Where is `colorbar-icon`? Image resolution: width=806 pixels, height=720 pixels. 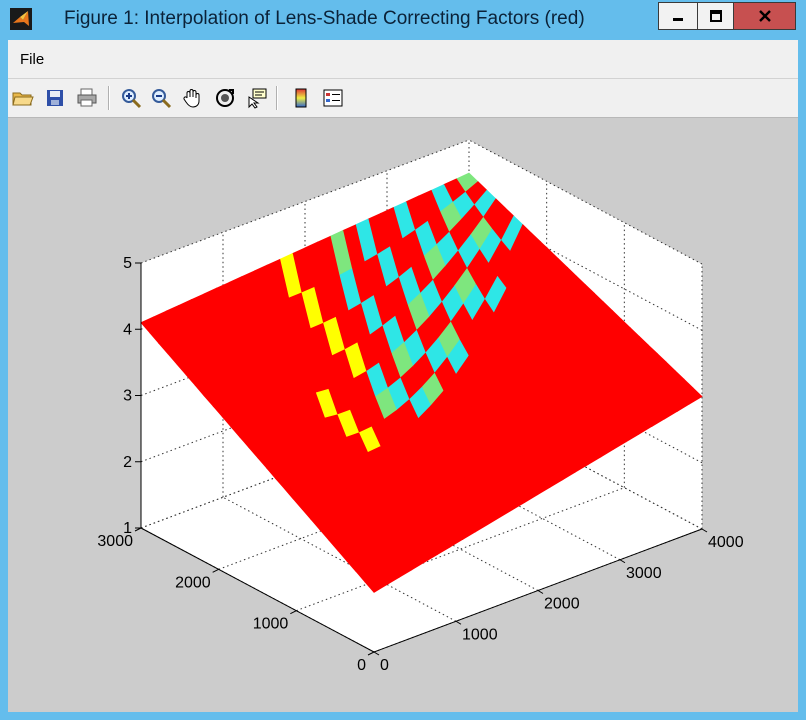
colorbar-icon is located at coordinates (301, 98).